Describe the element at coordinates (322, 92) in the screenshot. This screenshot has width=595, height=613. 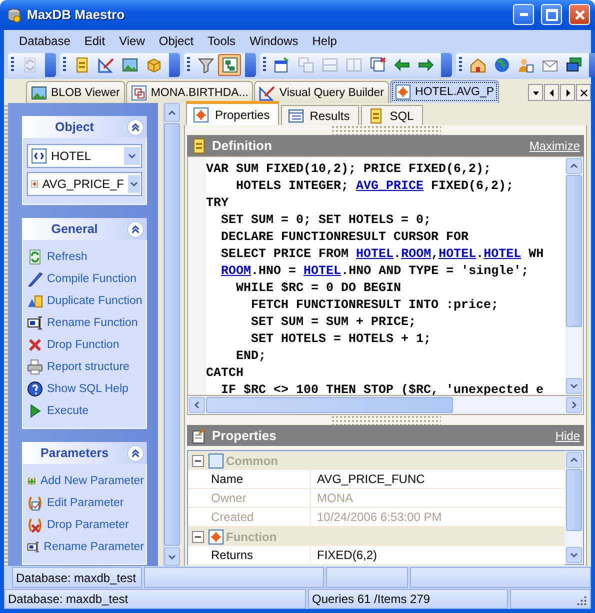
I see `document-tab: Visual Query Builder` at that location.